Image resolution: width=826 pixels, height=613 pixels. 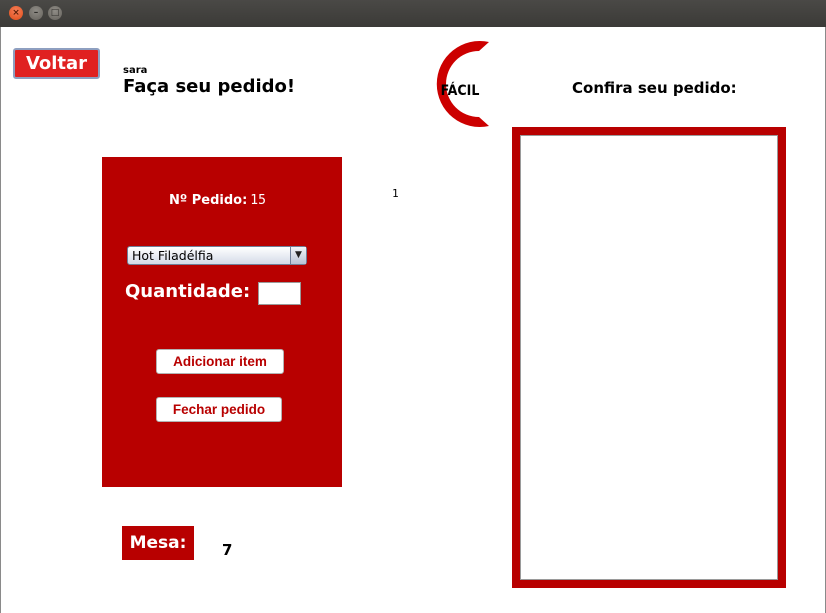 What do you see at coordinates (219, 409) in the screenshot?
I see `close-order-button: Fechar pedido` at bounding box center [219, 409].